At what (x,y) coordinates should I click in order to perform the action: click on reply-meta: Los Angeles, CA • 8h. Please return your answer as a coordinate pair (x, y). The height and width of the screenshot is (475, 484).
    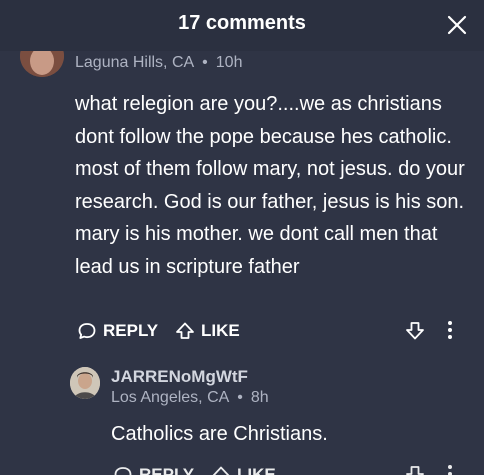
    Looking at the image, I should click on (190, 398).